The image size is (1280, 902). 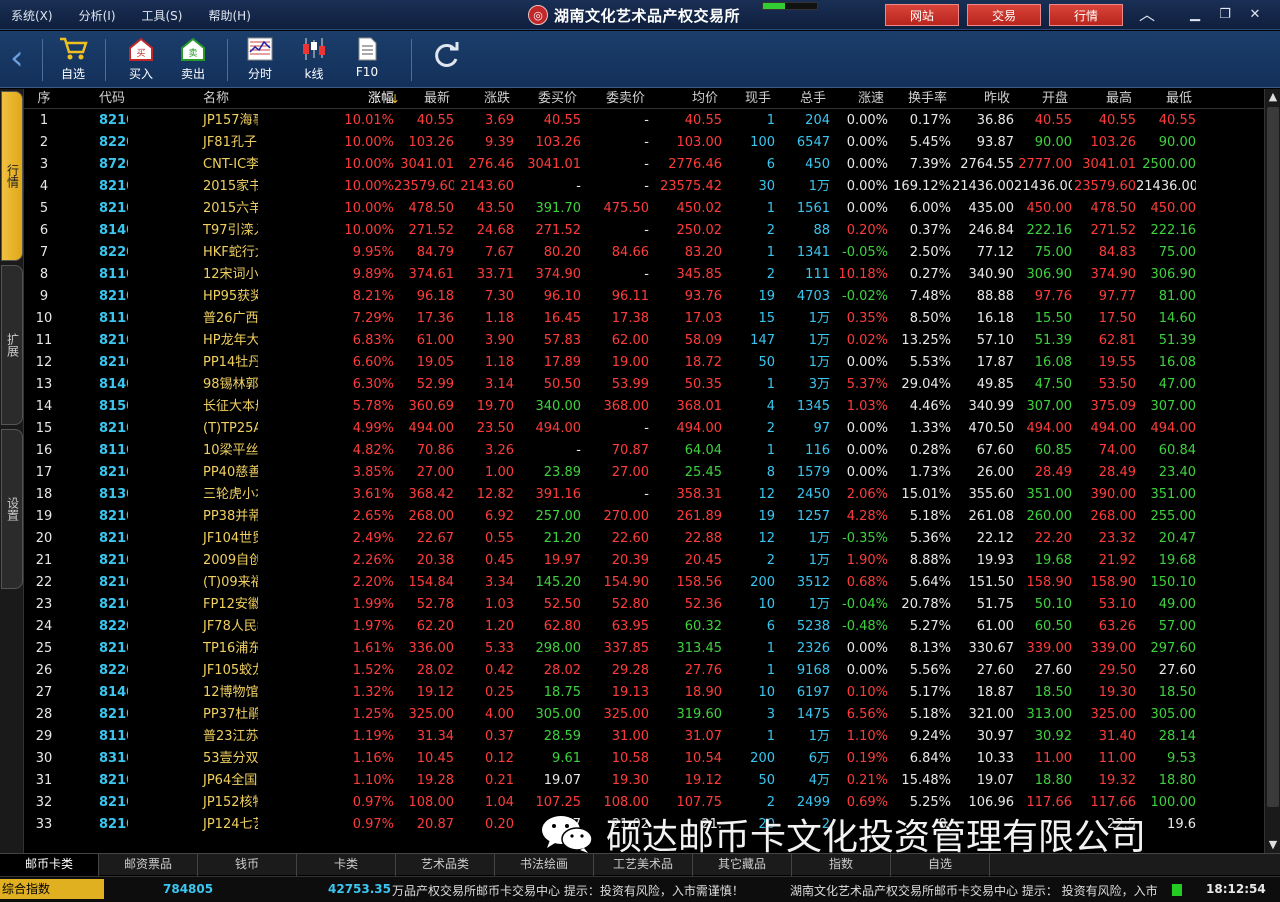 I want to click on cell-open: 51.39, so click(x=1053, y=340).